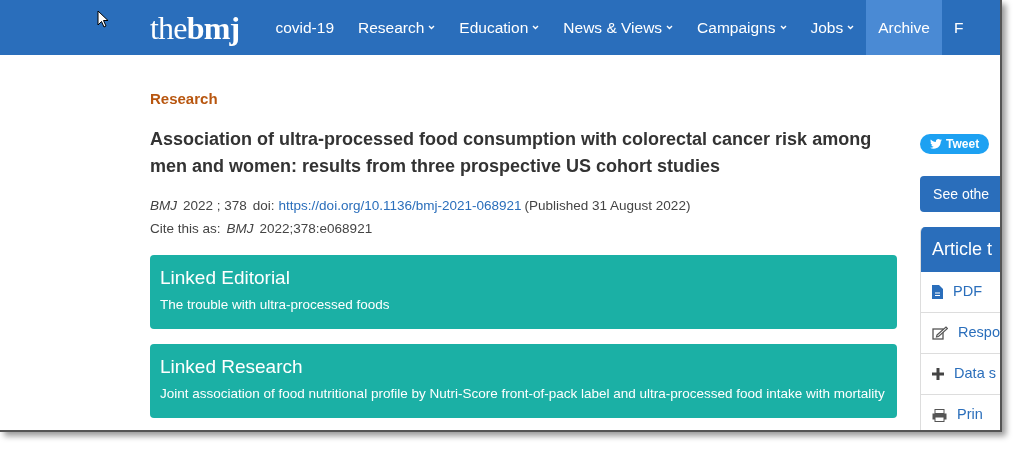  Describe the element at coordinates (958, 27) in the screenshot. I see `nav-item: F` at that location.